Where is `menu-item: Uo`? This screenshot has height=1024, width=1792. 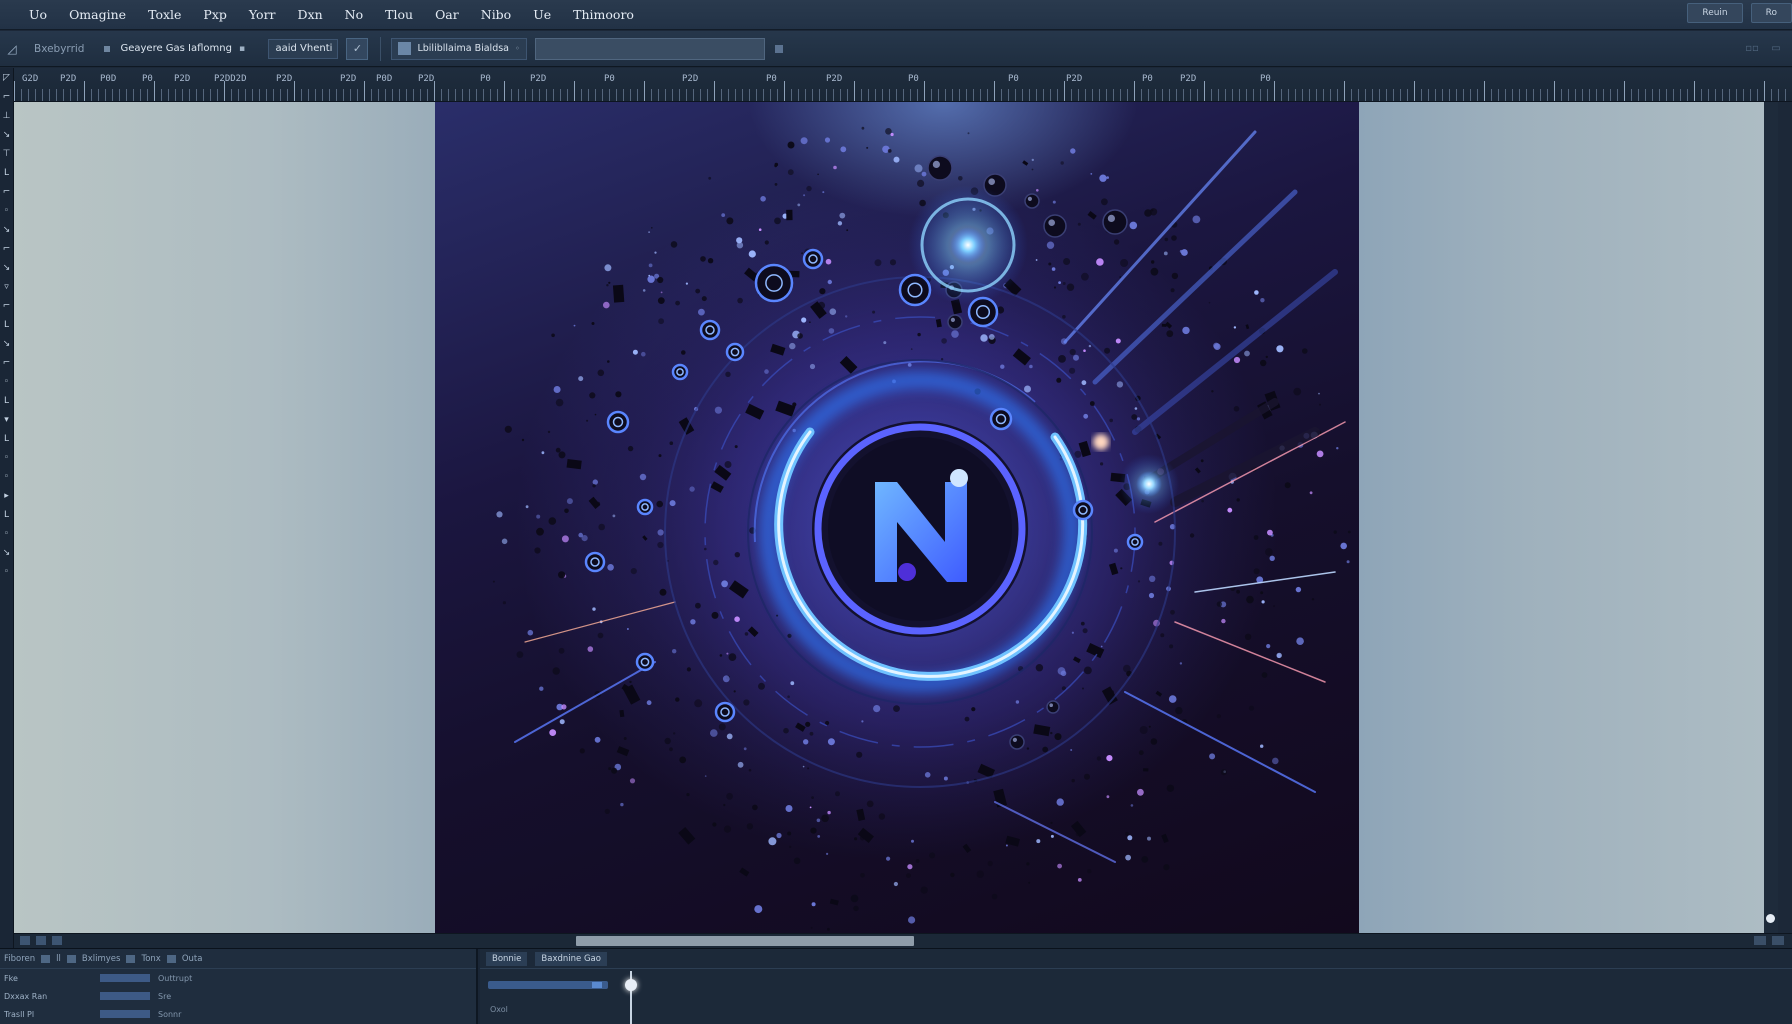 menu-item: Uo is located at coordinates (38, 14).